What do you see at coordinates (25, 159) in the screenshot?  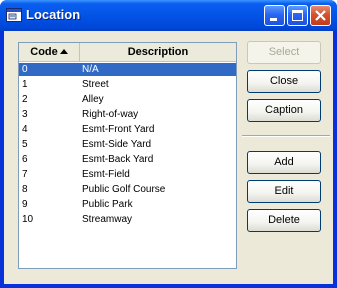 I see `row-code: 6` at bounding box center [25, 159].